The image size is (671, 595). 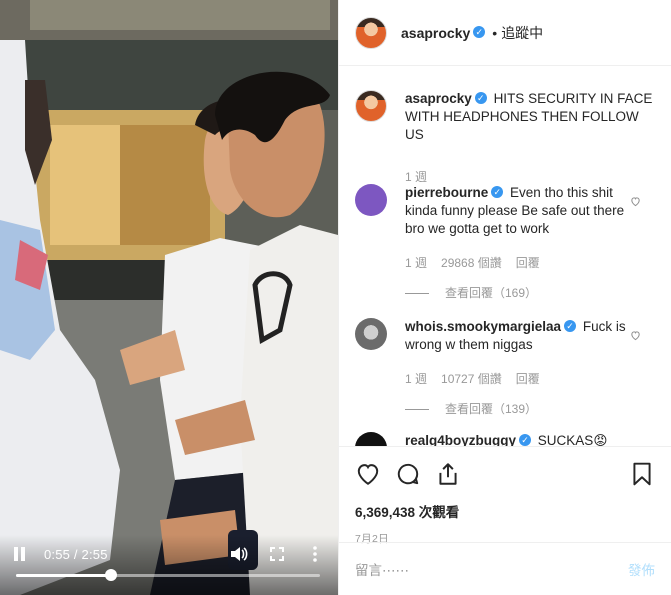 What do you see at coordinates (641, 569) in the screenshot?
I see `post-comment-button: 發佈` at bounding box center [641, 569].